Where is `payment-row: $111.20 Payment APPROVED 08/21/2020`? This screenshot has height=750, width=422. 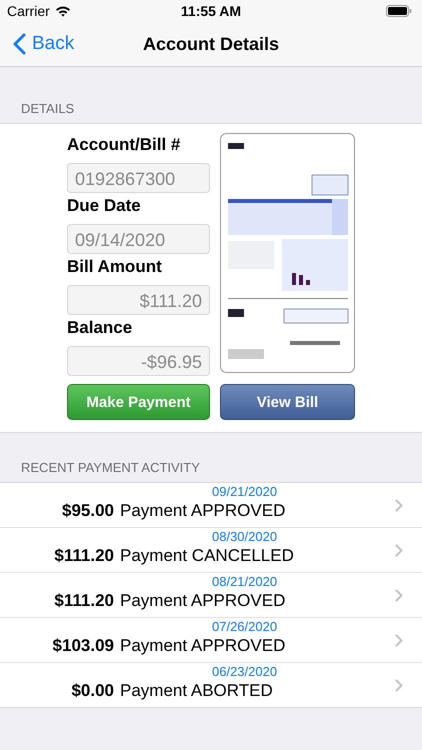 payment-row: $111.20 Payment APPROVED 08/21/2020 is located at coordinates (211, 595).